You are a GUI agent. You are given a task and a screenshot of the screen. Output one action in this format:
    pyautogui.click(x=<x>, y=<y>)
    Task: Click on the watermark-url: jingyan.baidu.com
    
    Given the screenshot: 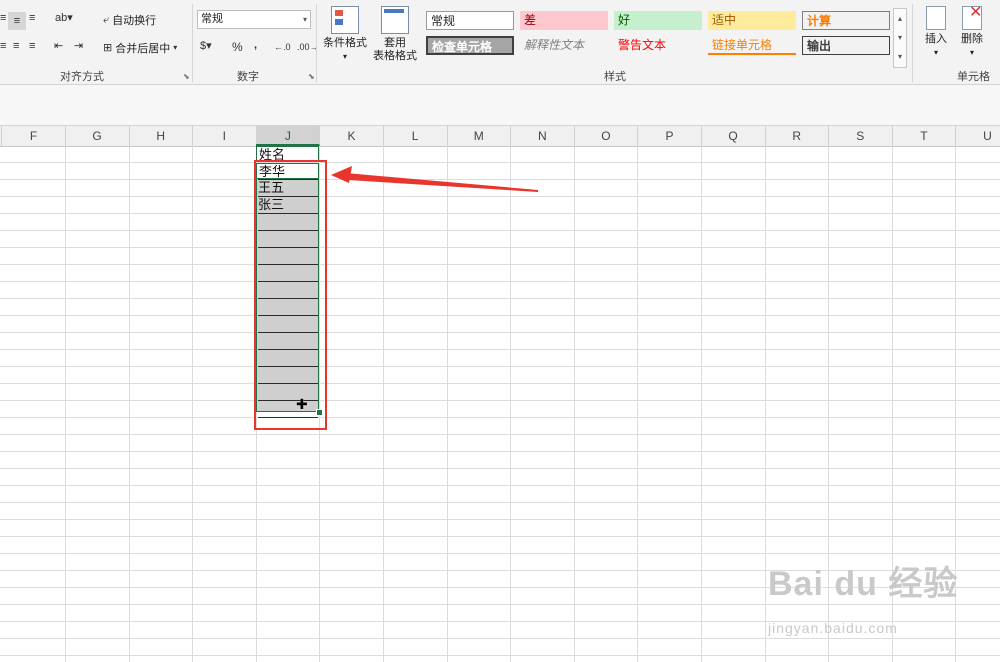 What is the action you would take?
    pyautogui.click(x=833, y=628)
    